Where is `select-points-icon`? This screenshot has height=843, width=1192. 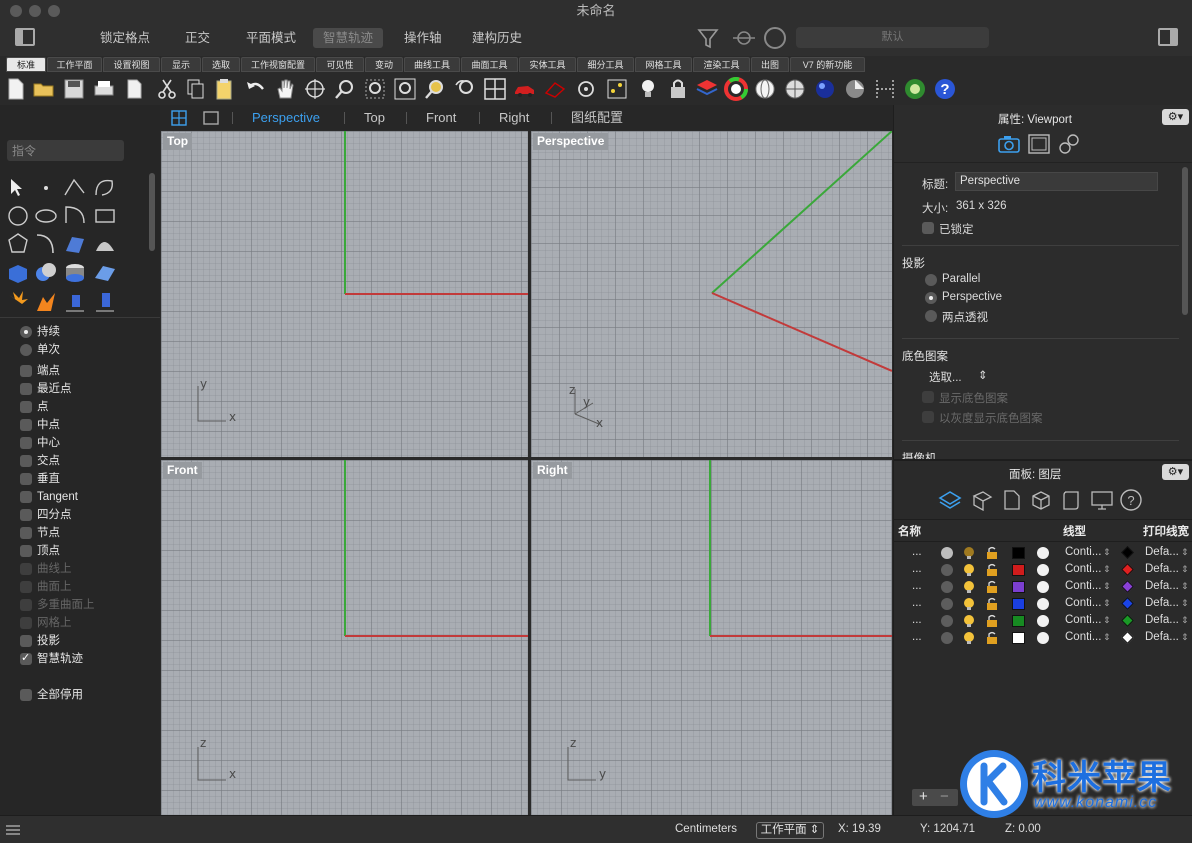
select-points-icon is located at coordinates (617, 89).